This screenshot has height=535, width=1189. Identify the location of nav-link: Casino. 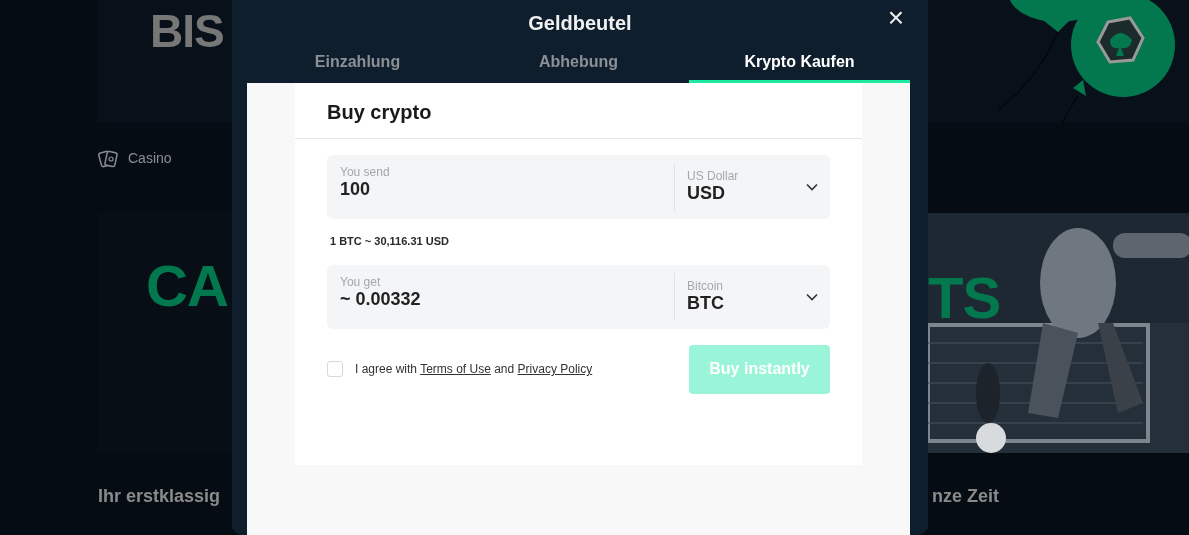
(150, 158).